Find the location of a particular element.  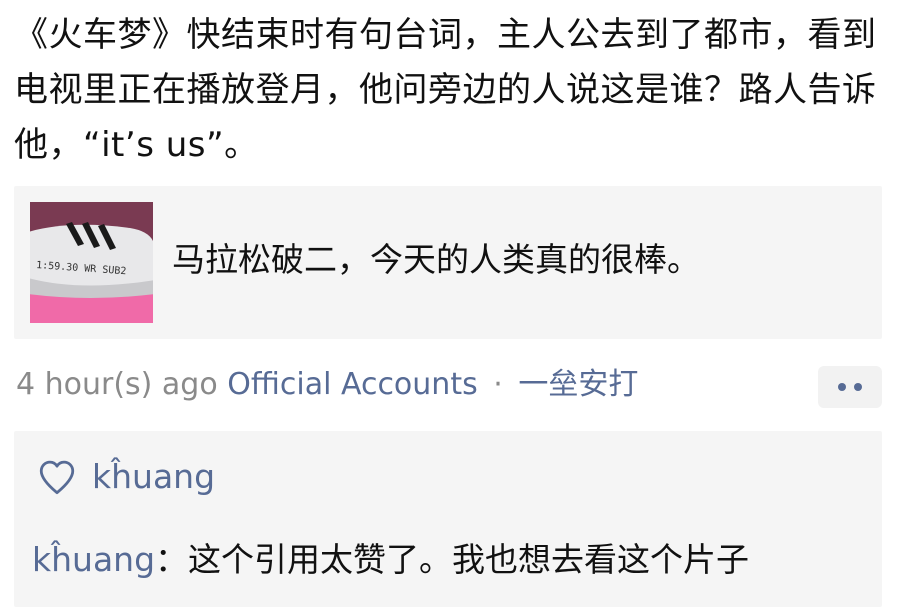

likes-row: kĥuang is located at coordinates (125, 477).